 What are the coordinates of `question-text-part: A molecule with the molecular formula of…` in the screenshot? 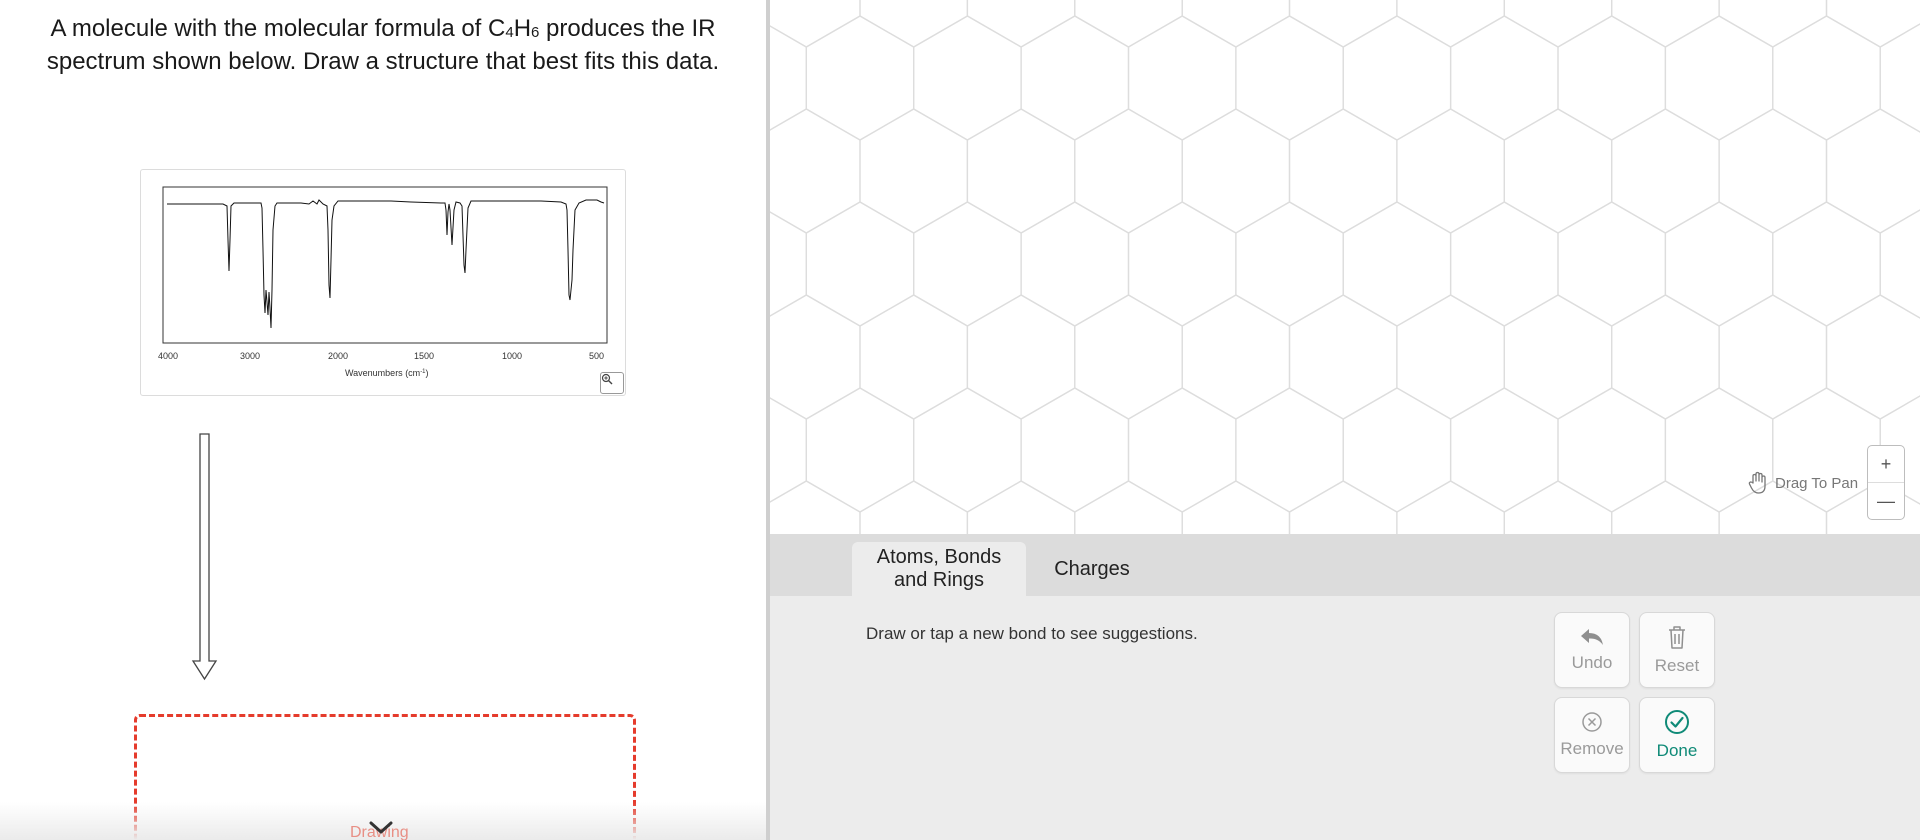 It's located at (278, 28).